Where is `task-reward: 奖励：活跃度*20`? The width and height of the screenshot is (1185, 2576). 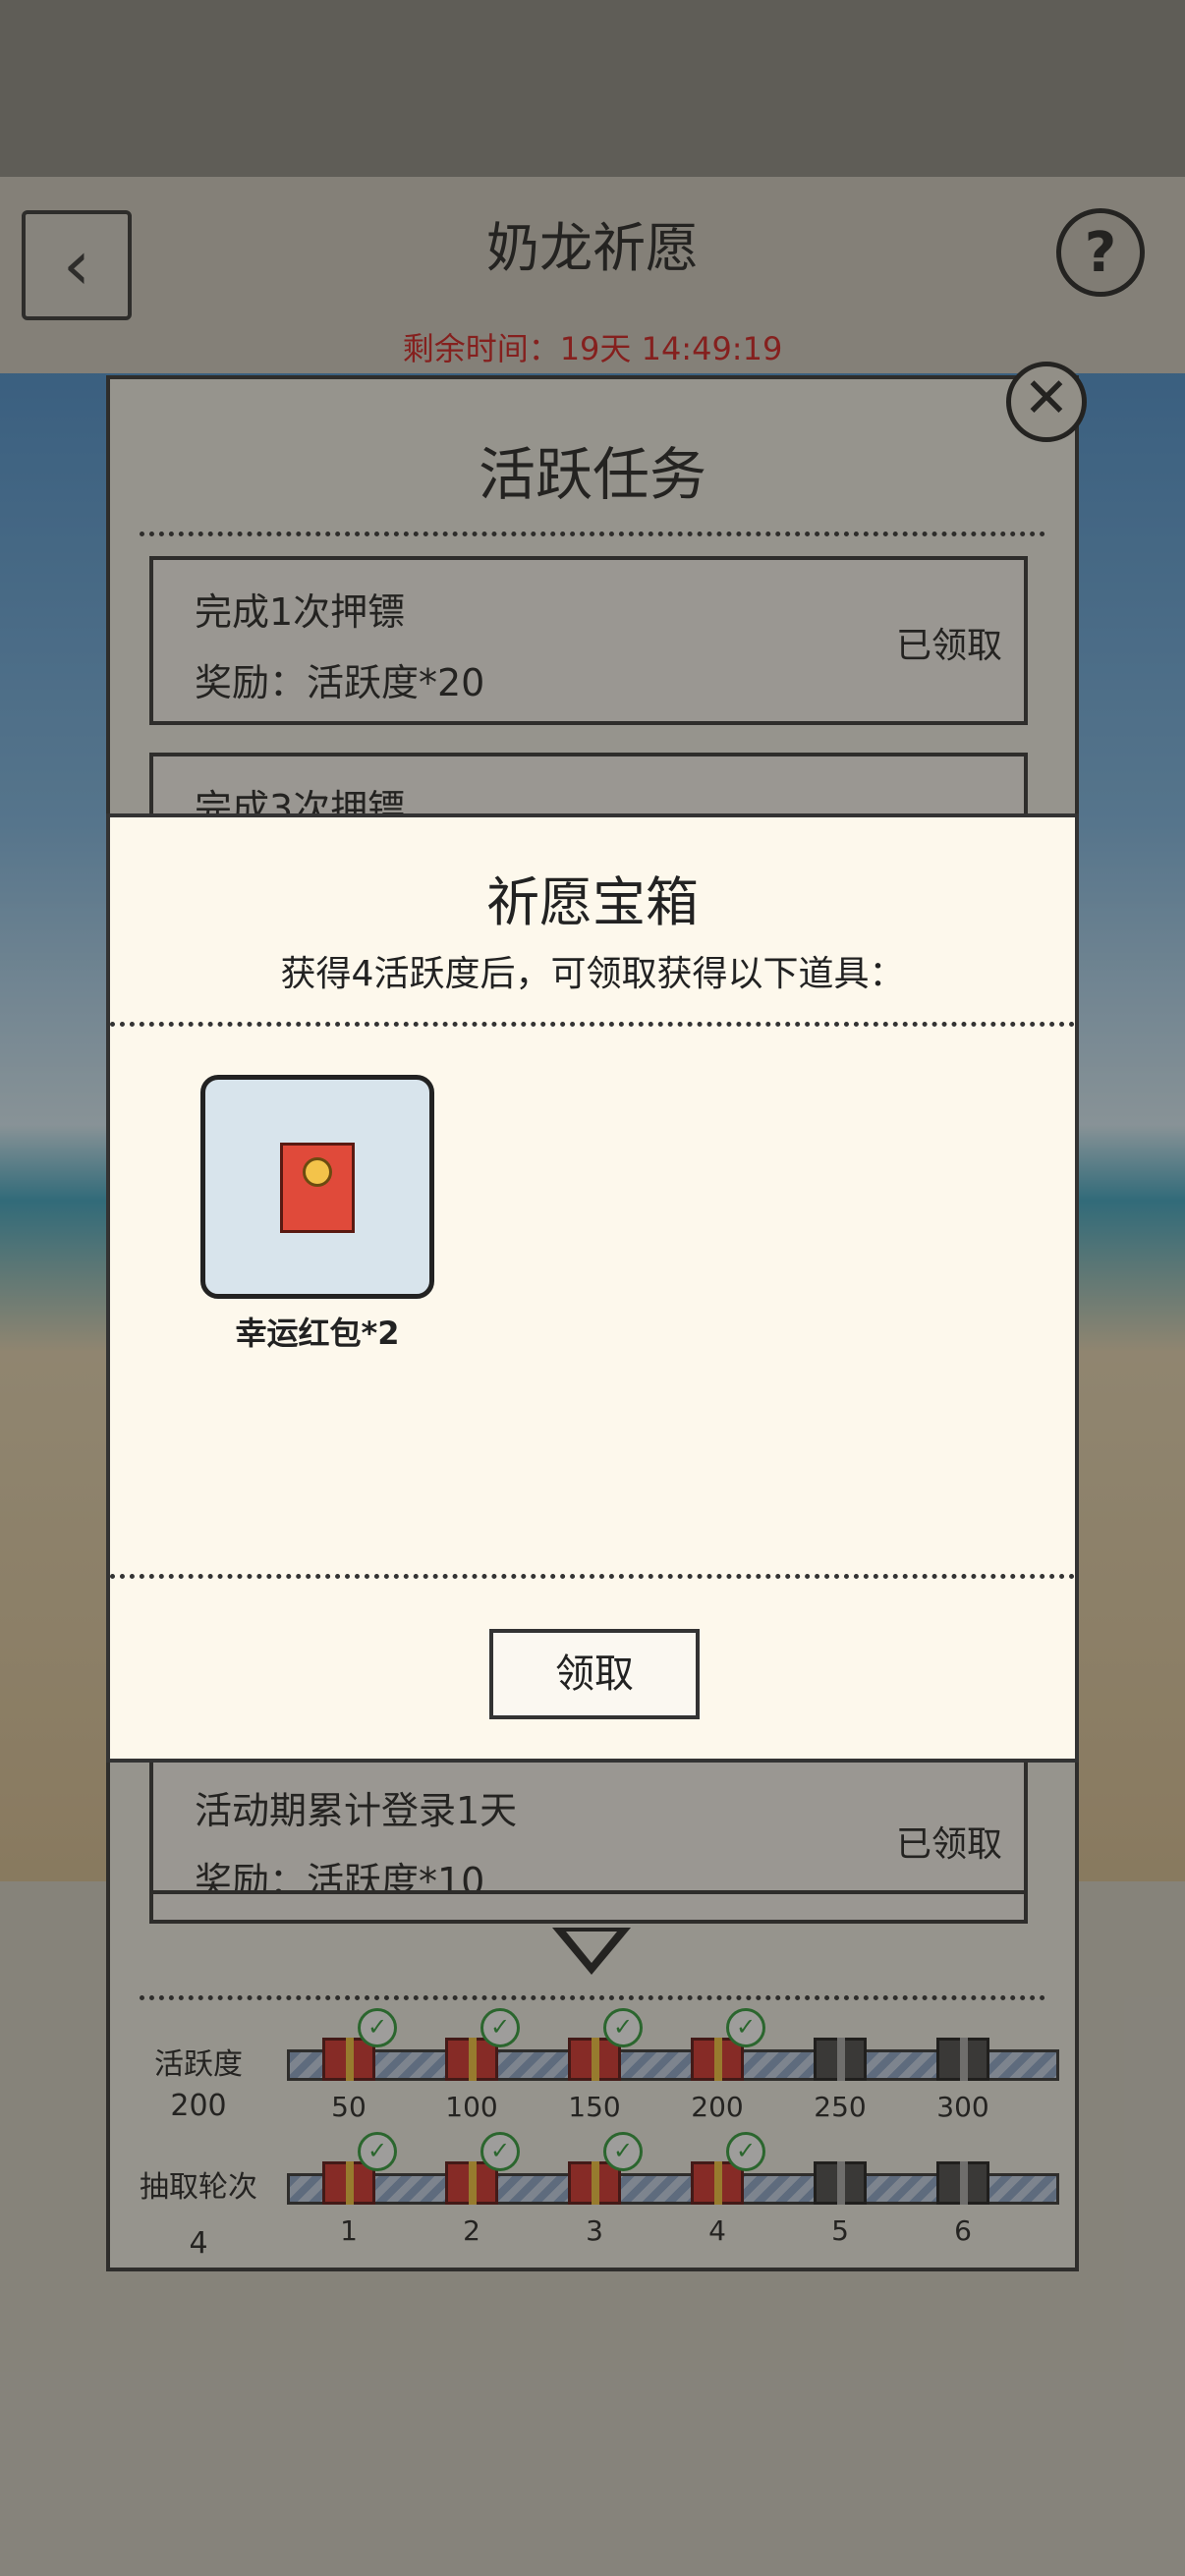 task-reward: 奖励：活跃度*20 is located at coordinates (340, 682).